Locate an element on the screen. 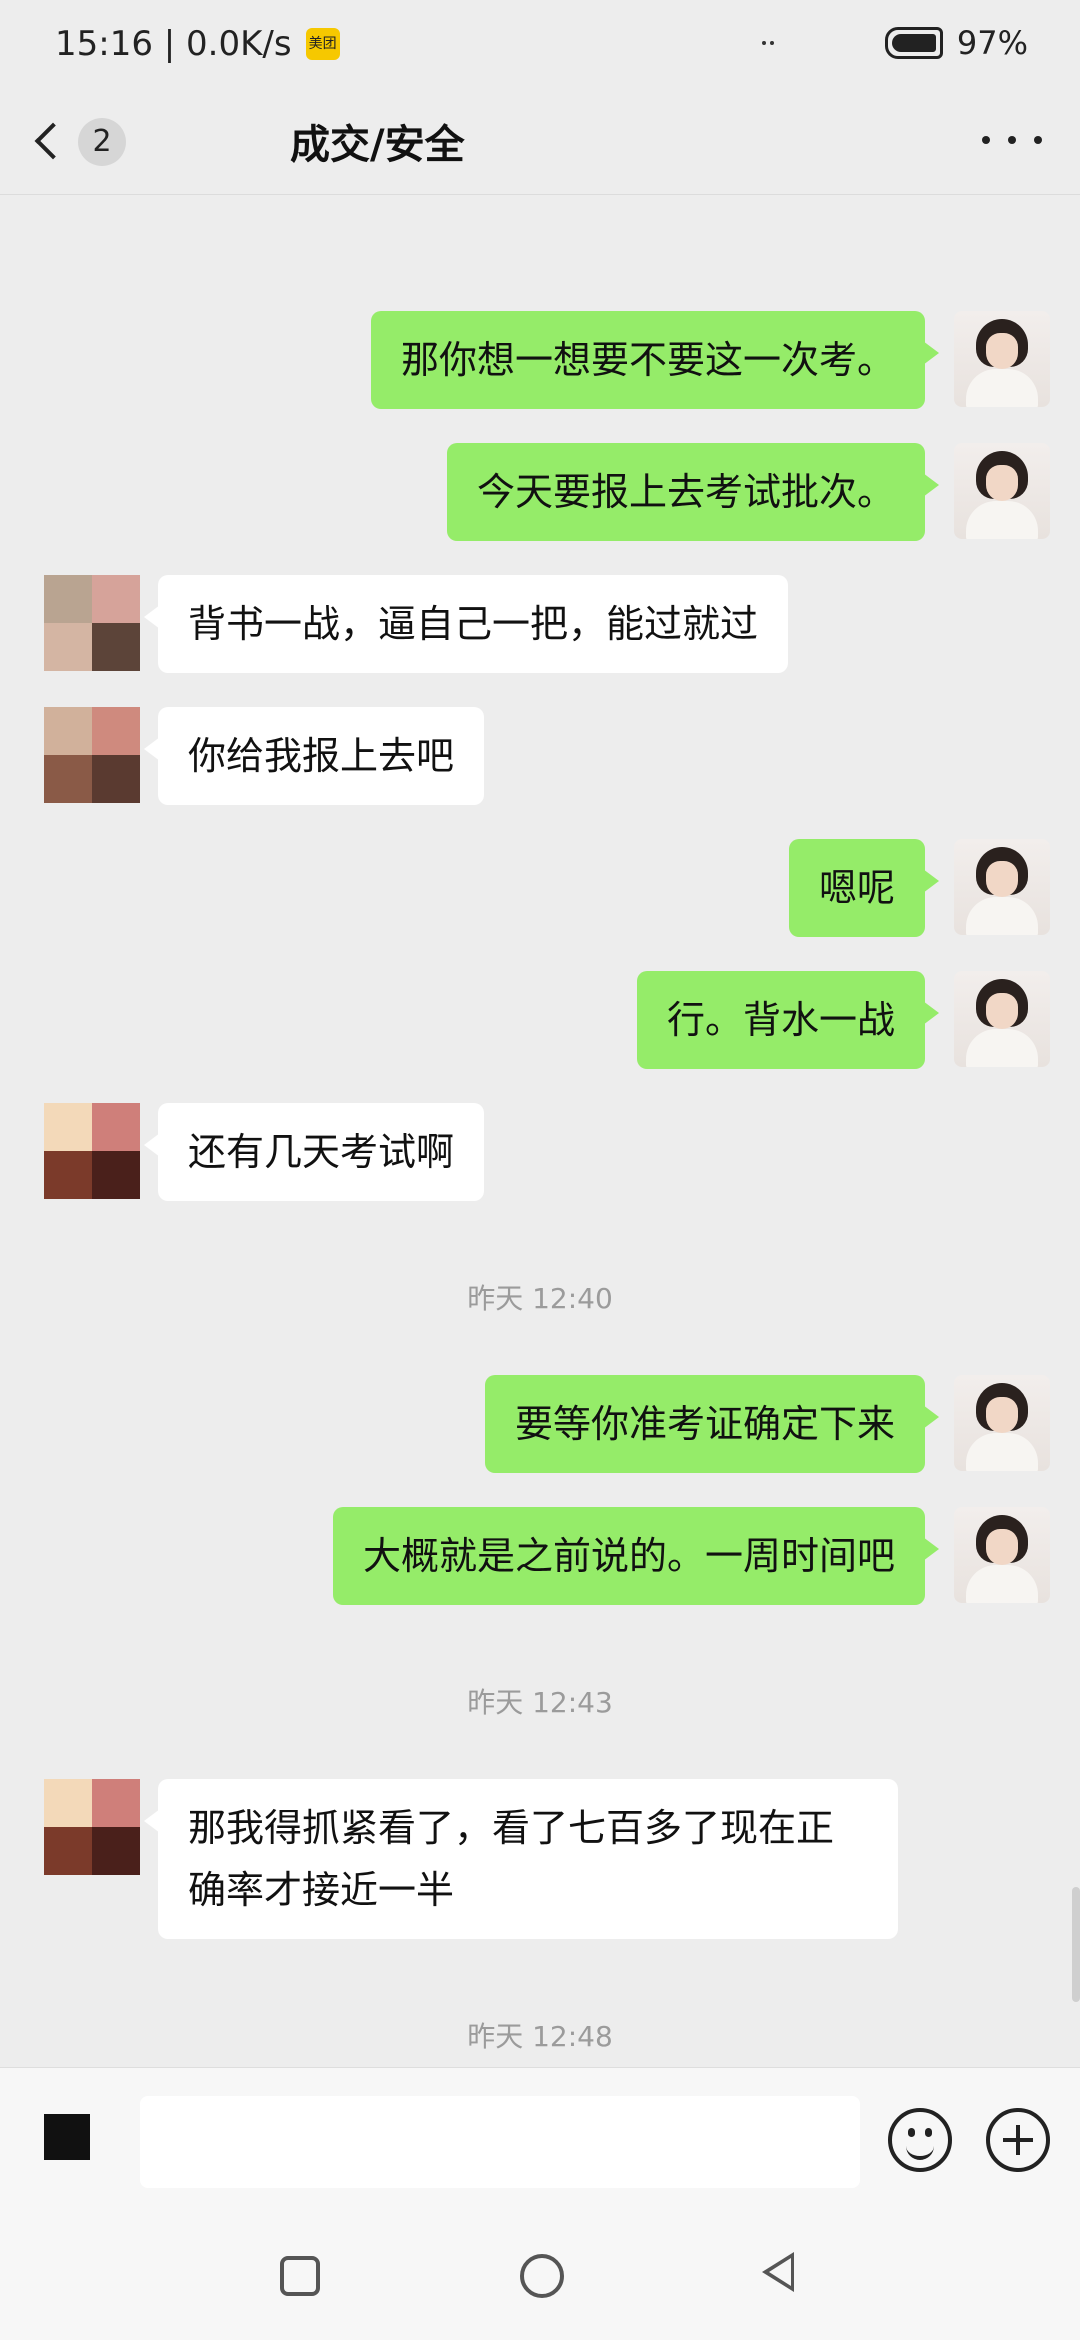 The width and height of the screenshot is (1080, 2340). message-row: 大概就是之前说的。一周时间吧 is located at coordinates (540, 1557).